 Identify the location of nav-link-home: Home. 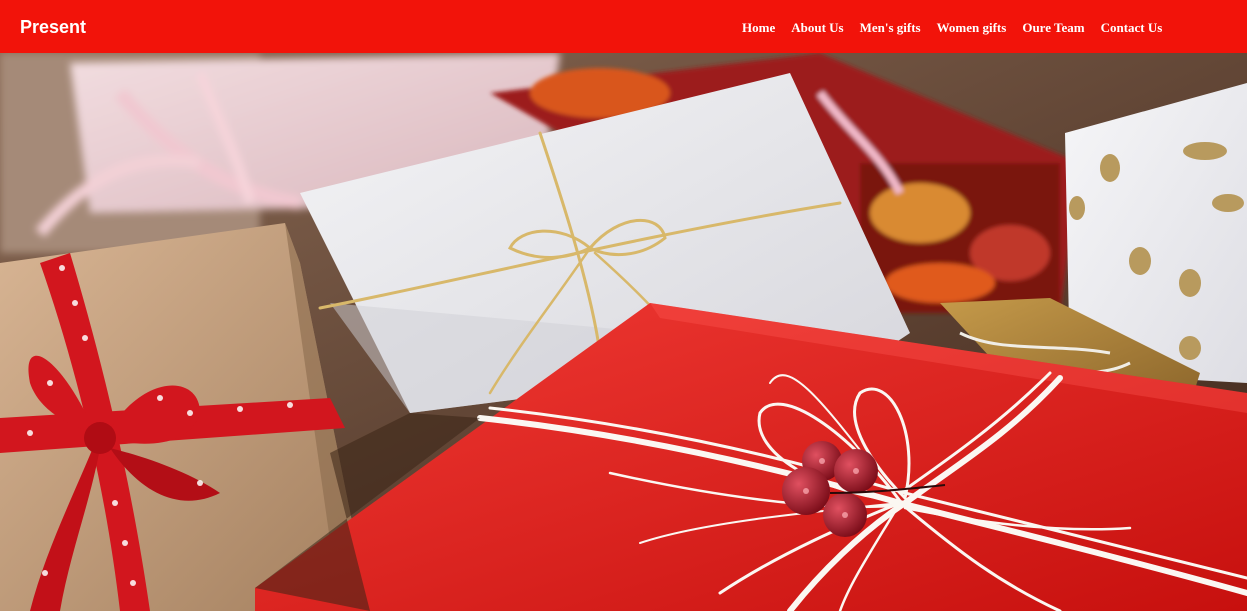
(758, 27).